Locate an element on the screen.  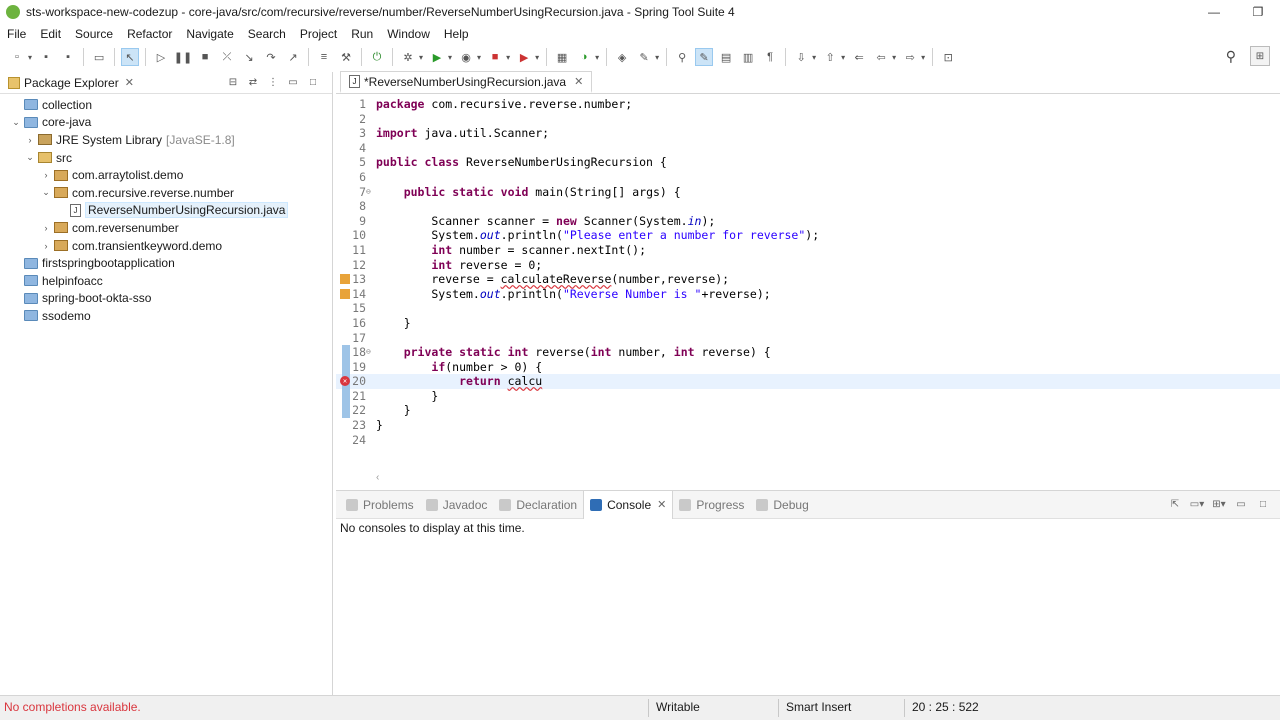
status-insert-mode: Smart Insert is located at coordinates (818, 707).